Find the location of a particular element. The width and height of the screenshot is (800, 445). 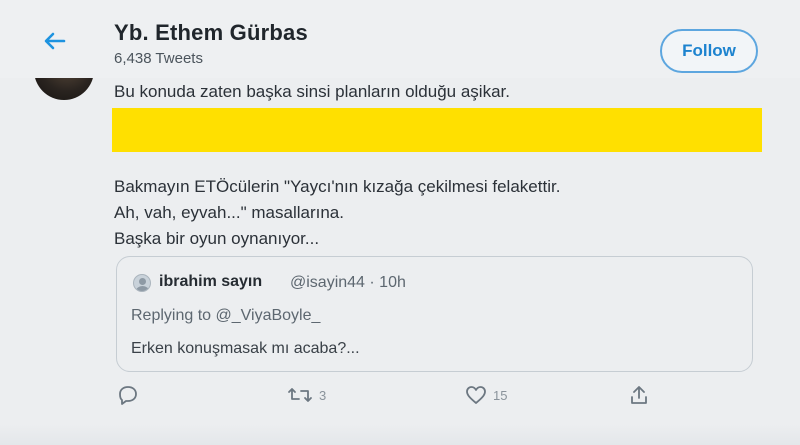

retweet-count: 3 is located at coordinates (323, 395).